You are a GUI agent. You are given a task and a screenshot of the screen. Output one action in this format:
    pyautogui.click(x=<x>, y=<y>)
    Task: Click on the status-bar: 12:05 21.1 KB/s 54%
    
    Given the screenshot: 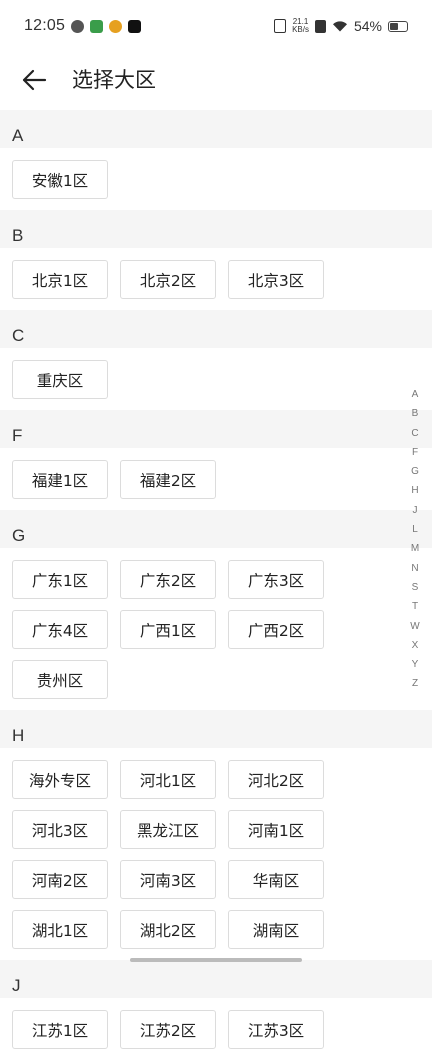 What is the action you would take?
    pyautogui.click(x=216, y=26)
    